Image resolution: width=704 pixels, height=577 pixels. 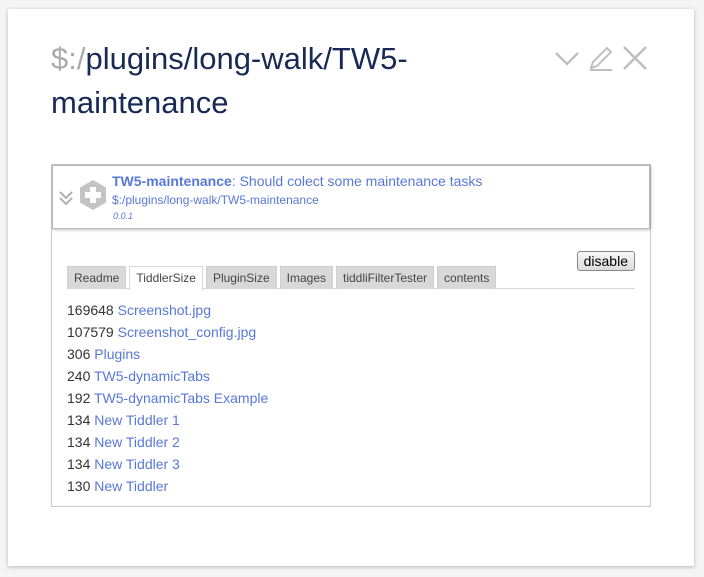 What do you see at coordinates (66, 198) in the screenshot?
I see `double-chevron-down-icon` at bounding box center [66, 198].